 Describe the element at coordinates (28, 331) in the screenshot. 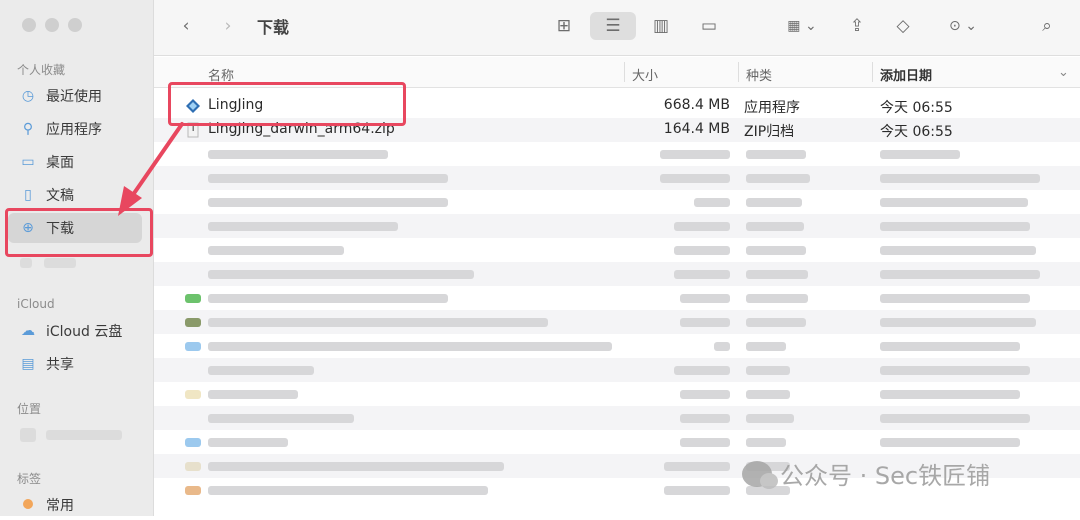

I see `cloud-icon: ☁` at that location.